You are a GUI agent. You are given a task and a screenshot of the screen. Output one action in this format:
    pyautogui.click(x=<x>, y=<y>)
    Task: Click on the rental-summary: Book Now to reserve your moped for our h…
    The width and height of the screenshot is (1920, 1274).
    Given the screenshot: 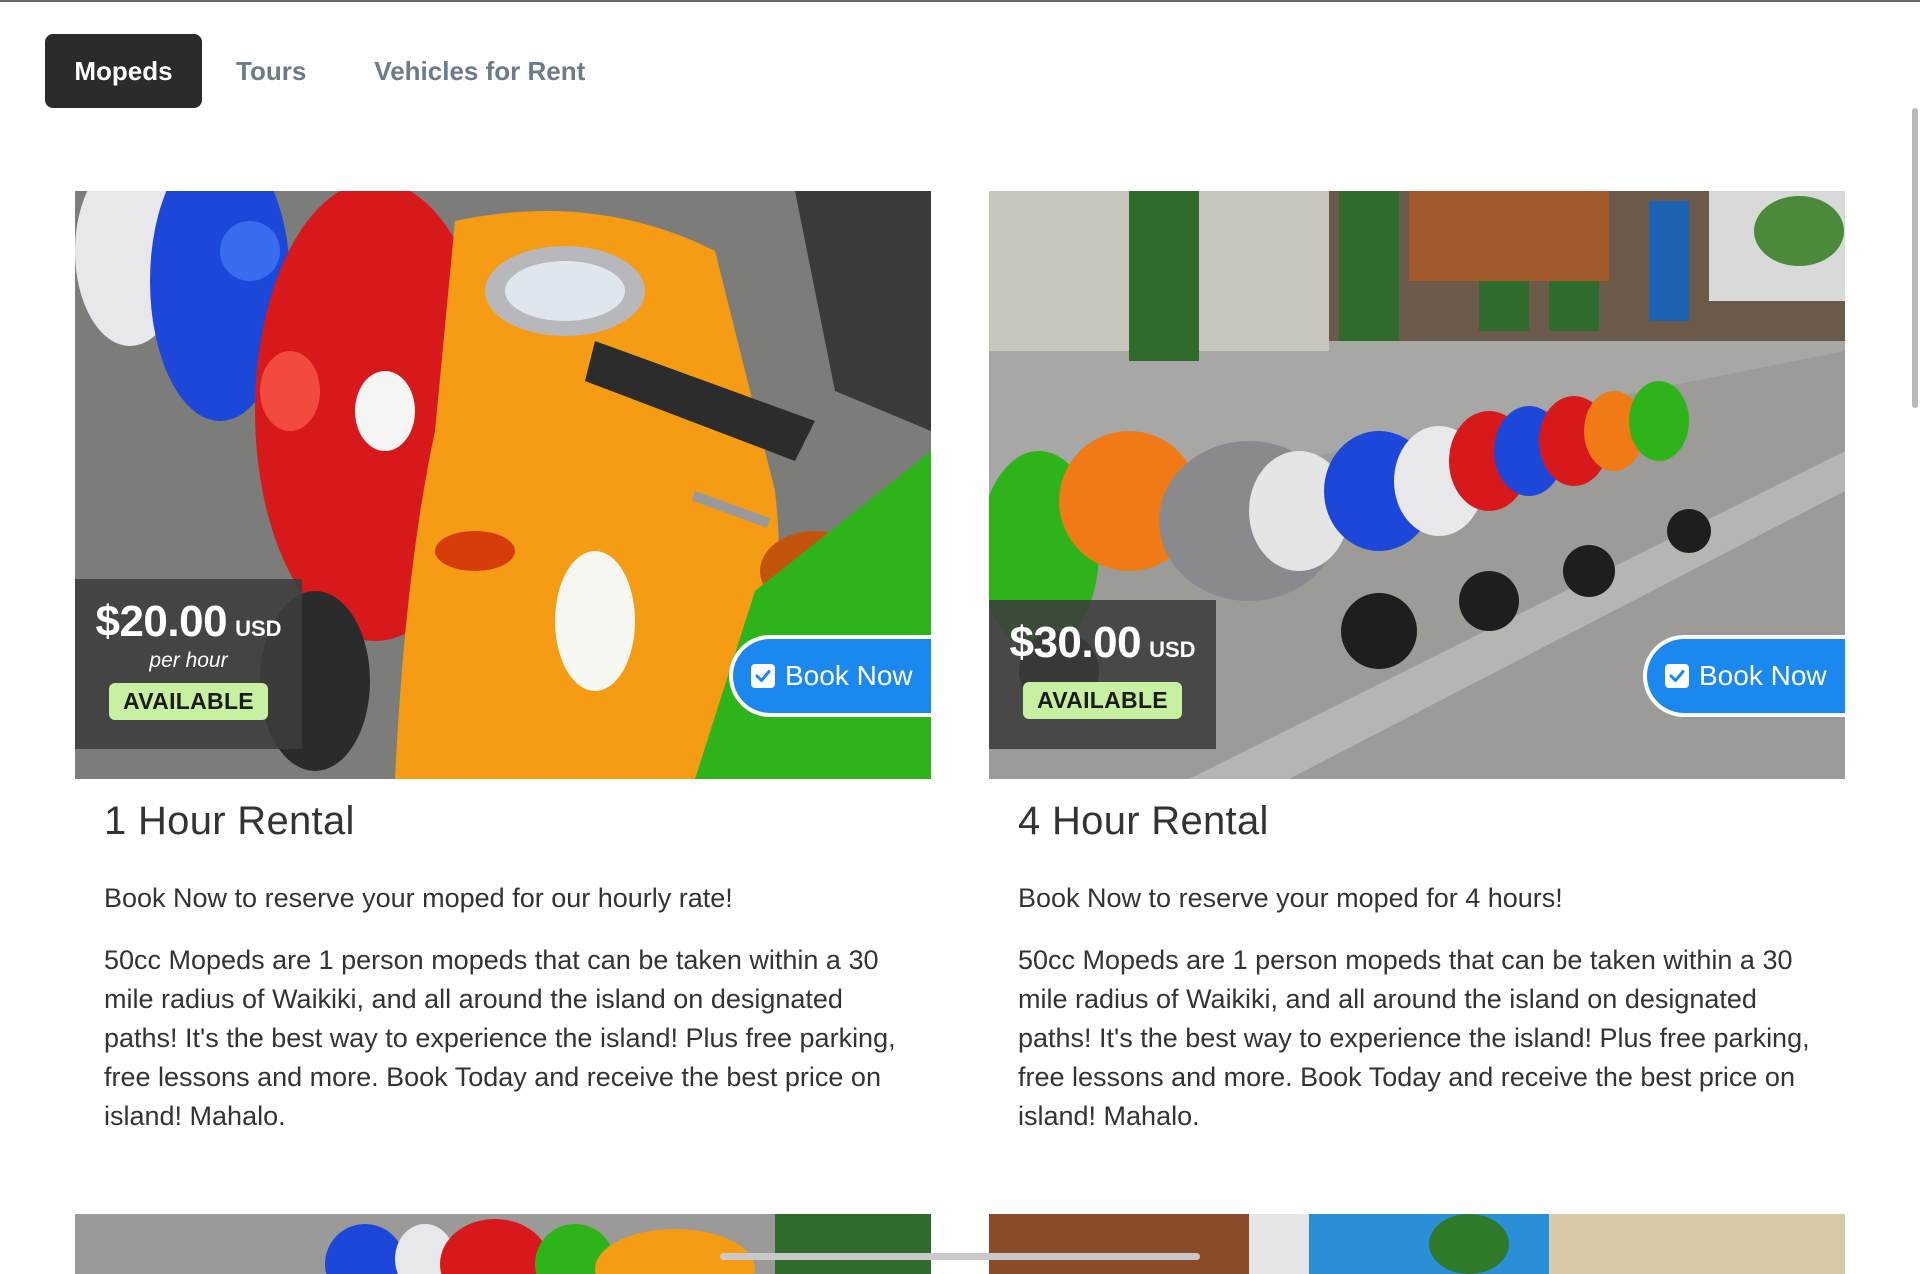 What is the action you would take?
    pyautogui.click(x=418, y=898)
    